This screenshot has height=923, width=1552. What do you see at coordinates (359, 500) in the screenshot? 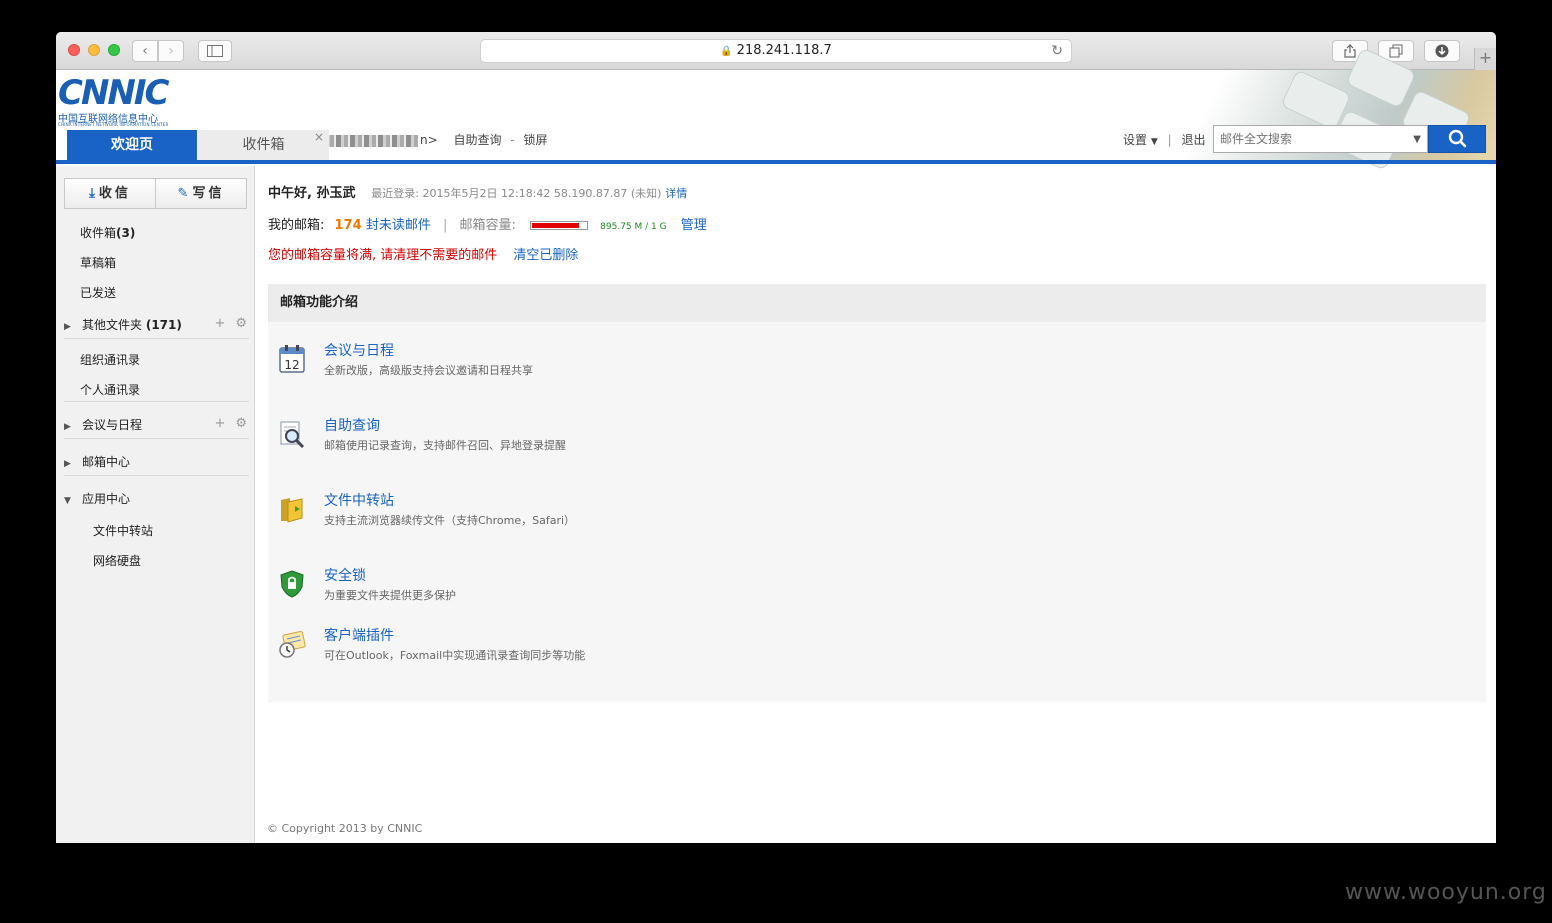
I see `feature-title-file-transfer: 文件中转站` at bounding box center [359, 500].